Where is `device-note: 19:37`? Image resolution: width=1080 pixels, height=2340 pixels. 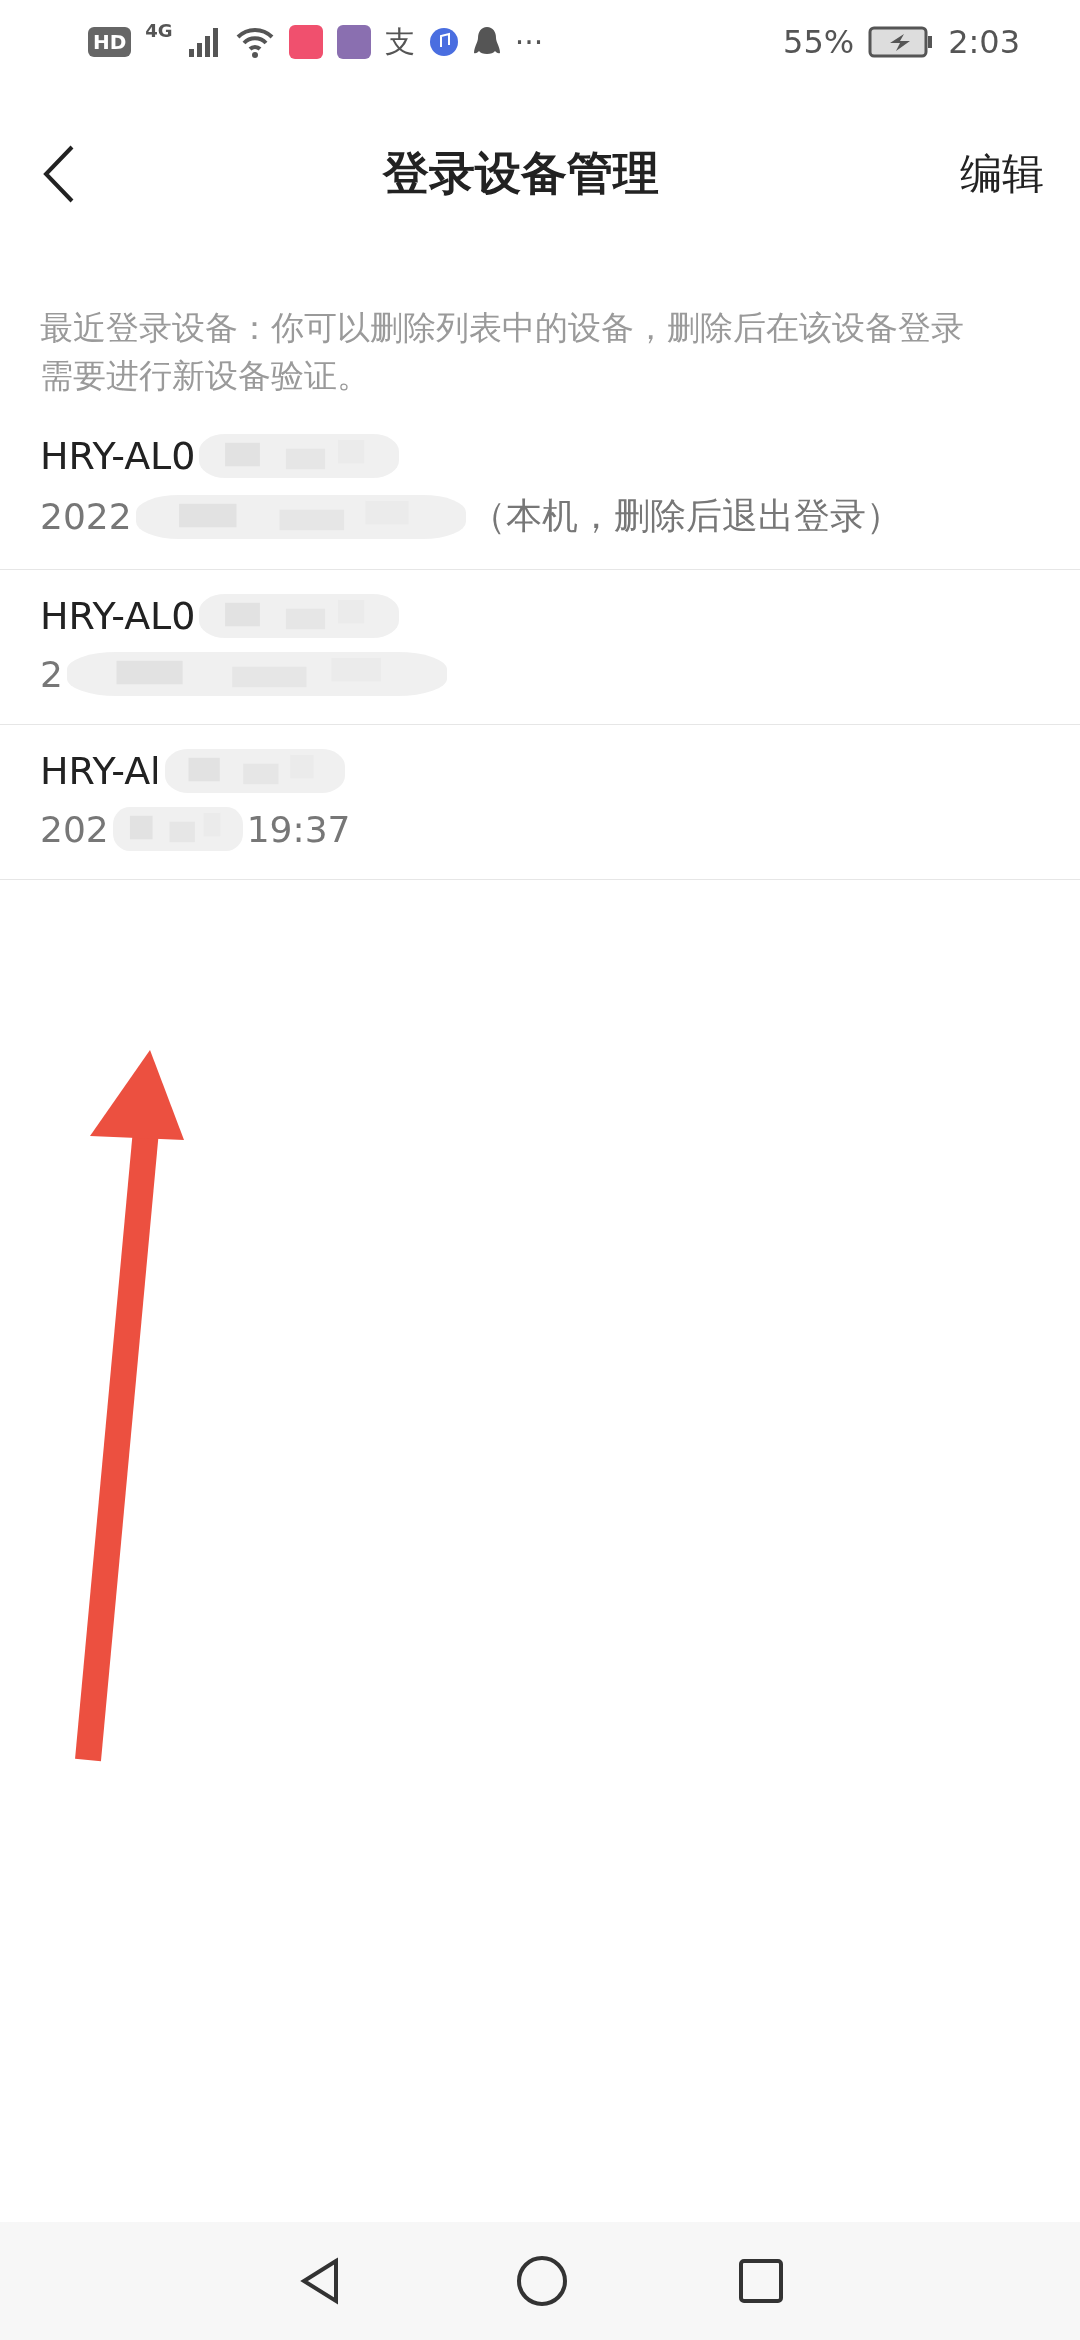
device-note: 19:37 is located at coordinates (298, 829).